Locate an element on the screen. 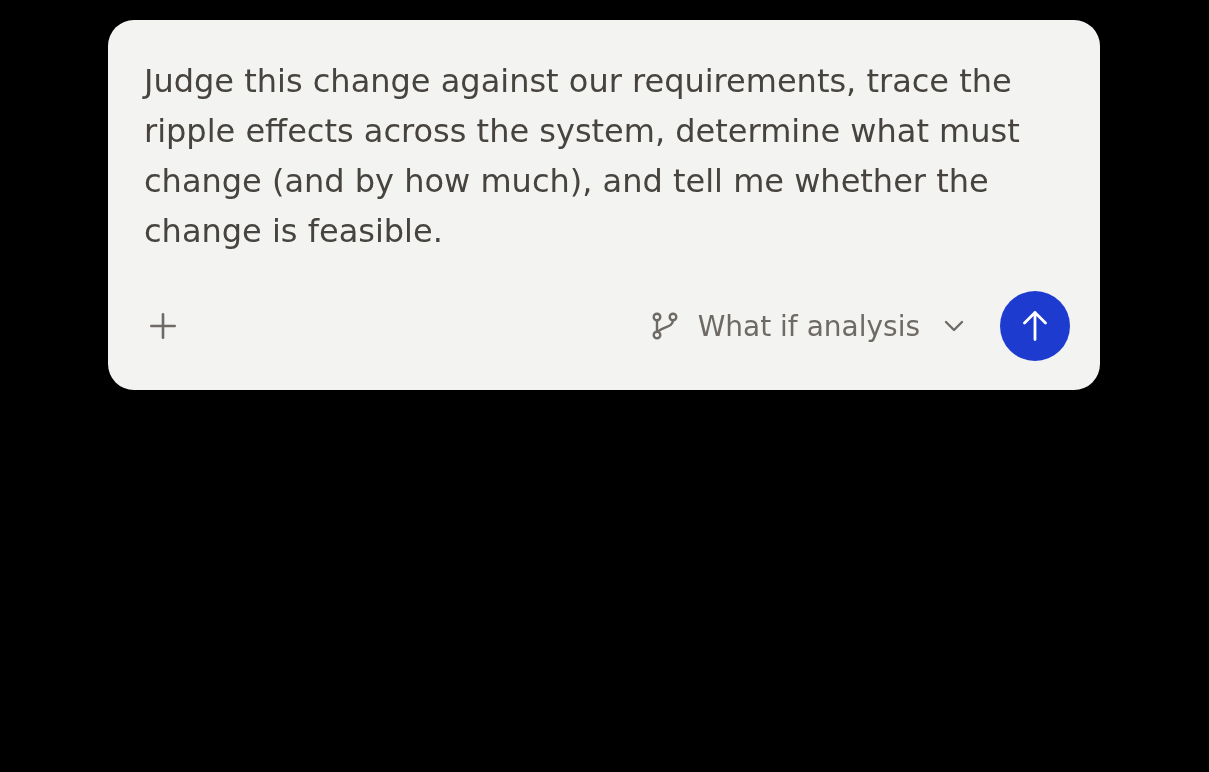 The image size is (1209, 772). mode-dropdown: What if analysis is located at coordinates (807, 326).